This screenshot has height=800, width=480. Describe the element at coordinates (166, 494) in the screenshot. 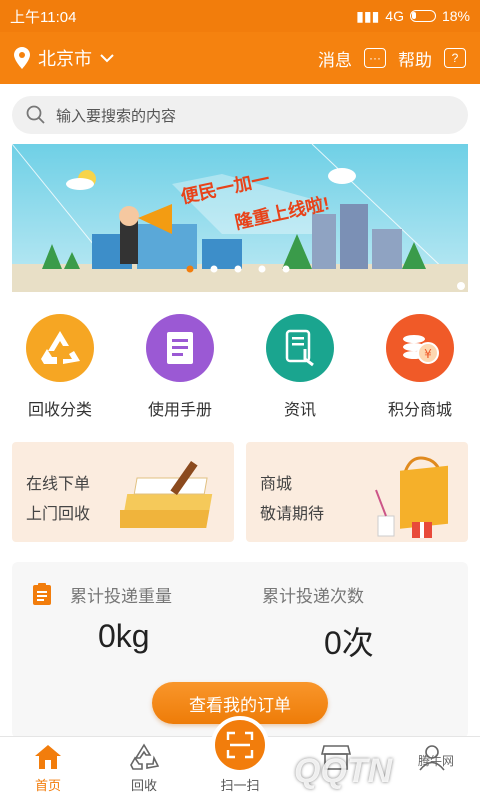

I see `books-illustration` at that location.